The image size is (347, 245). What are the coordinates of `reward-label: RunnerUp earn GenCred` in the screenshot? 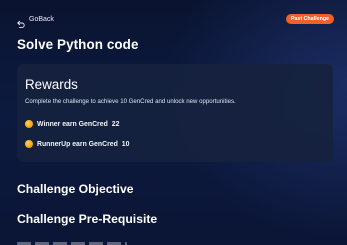 It's located at (77, 144).